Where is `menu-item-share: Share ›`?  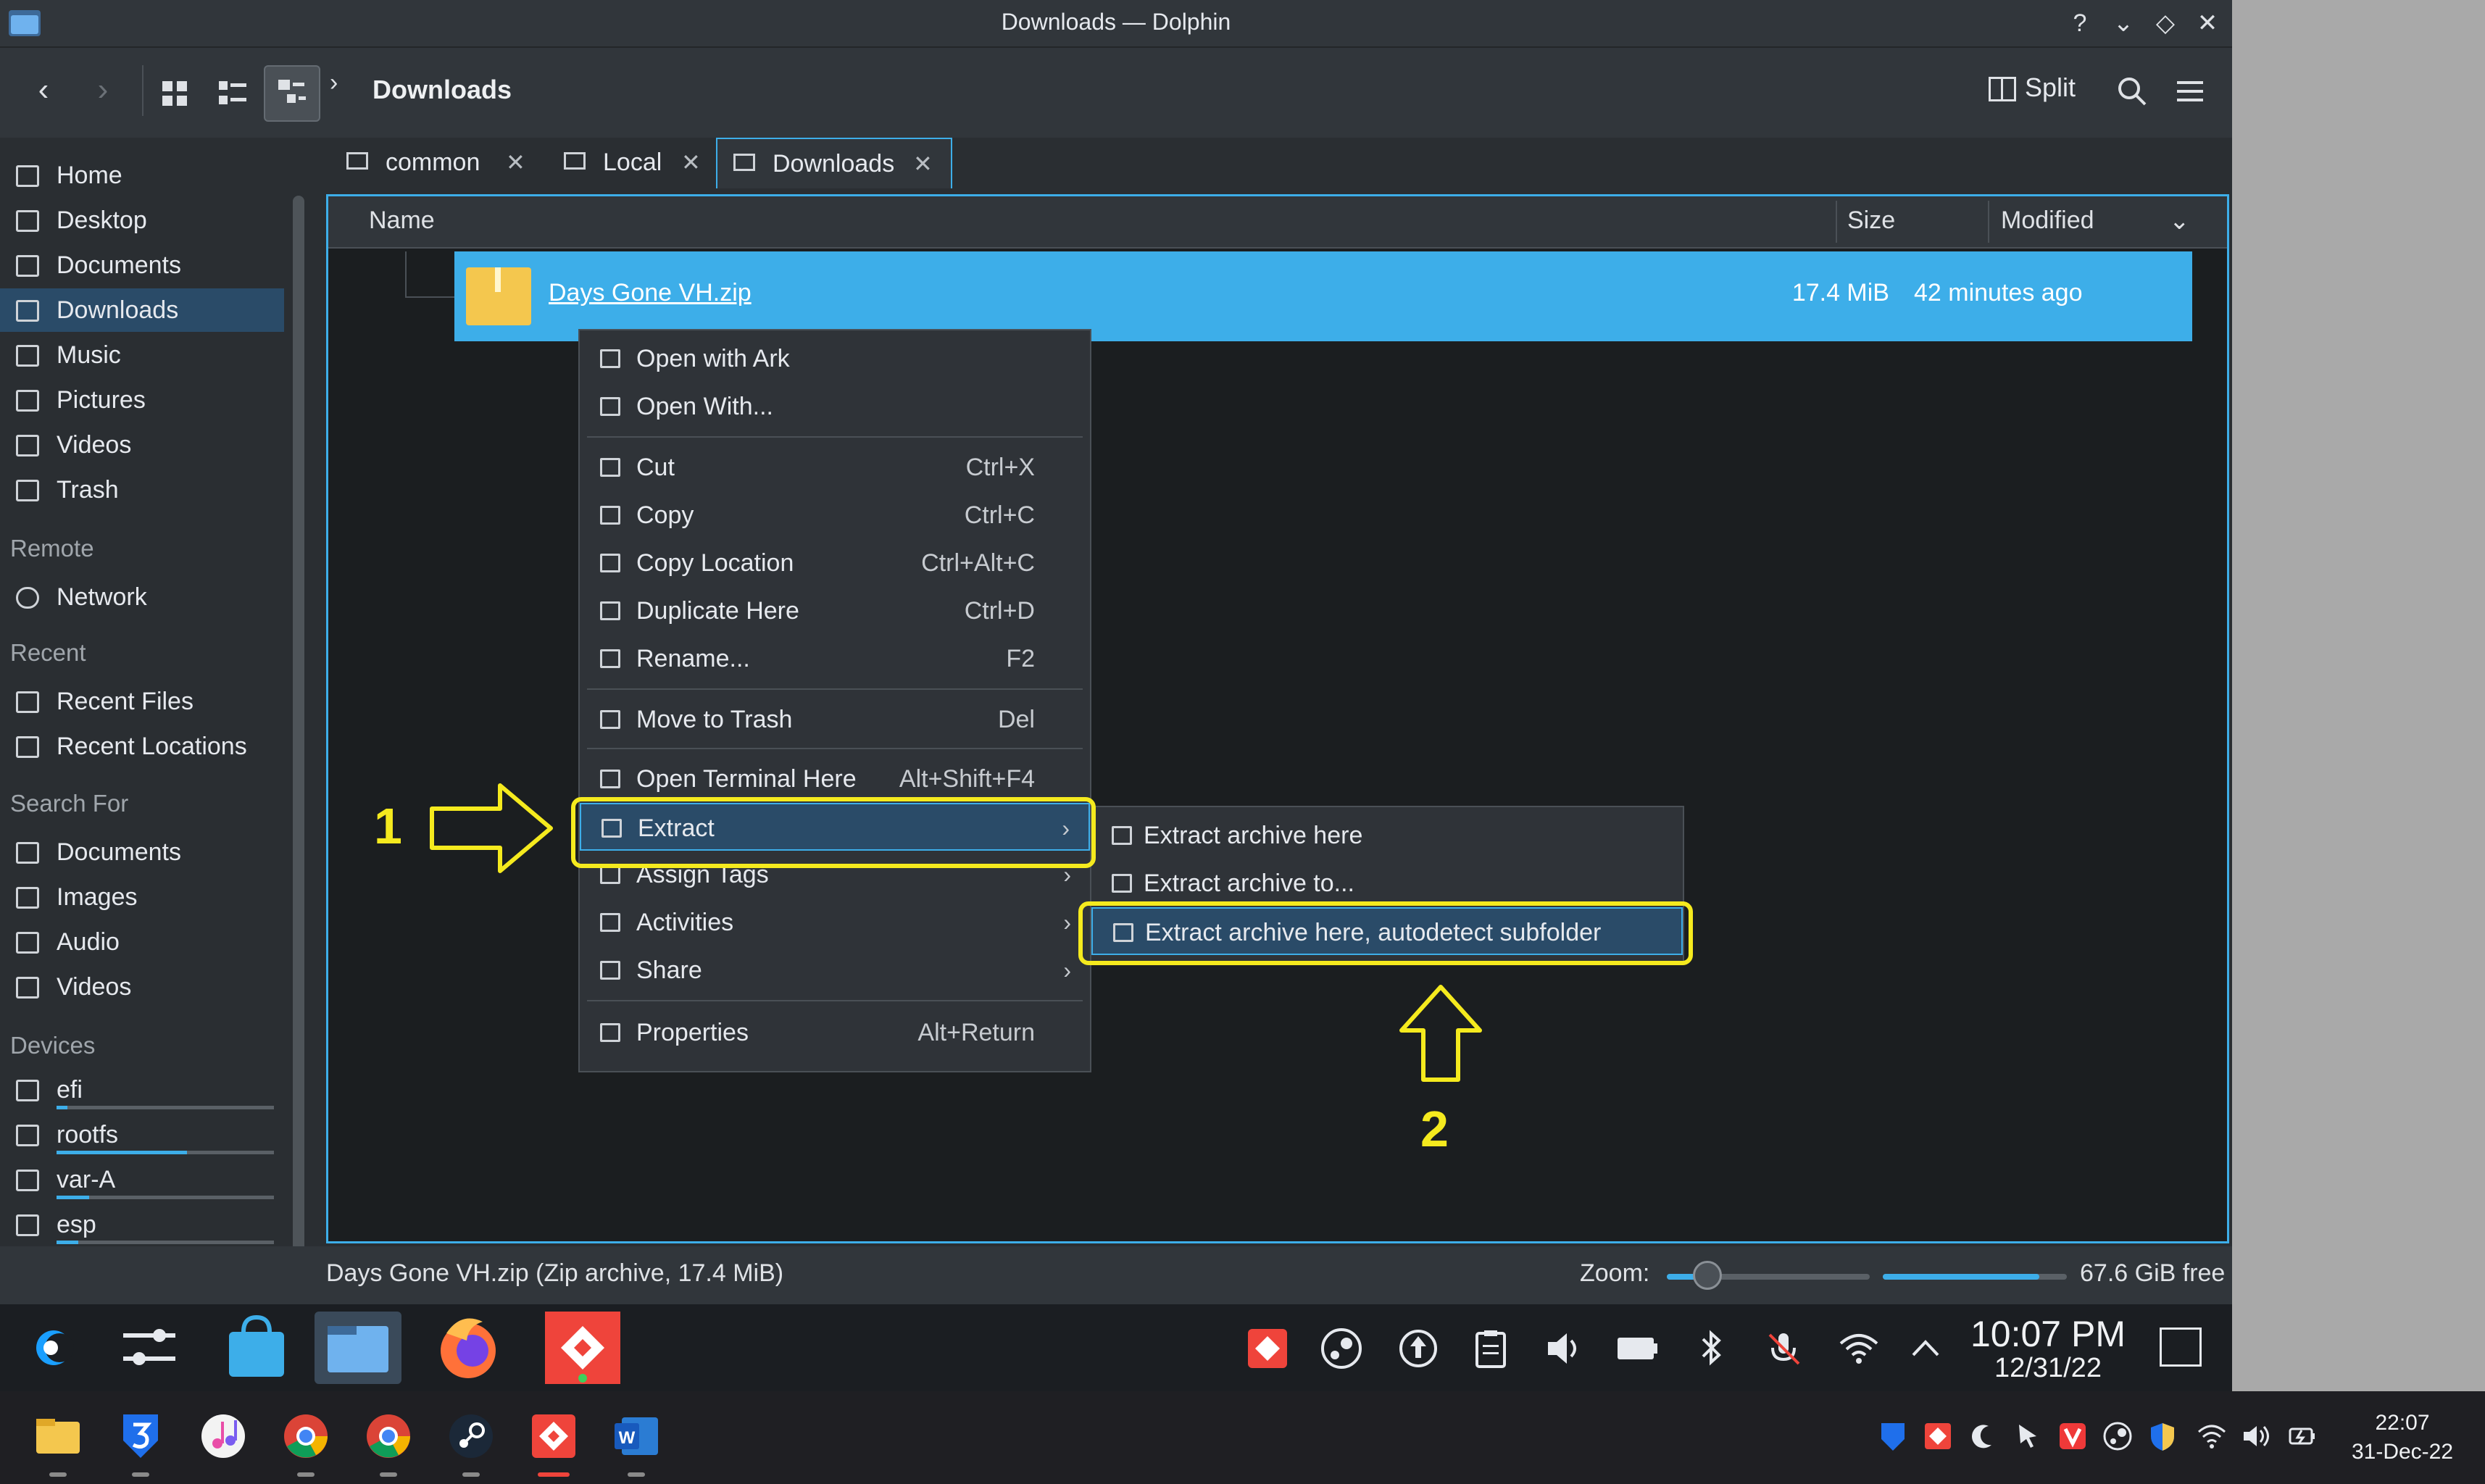 menu-item-share: Share › is located at coordinates (835, 970).